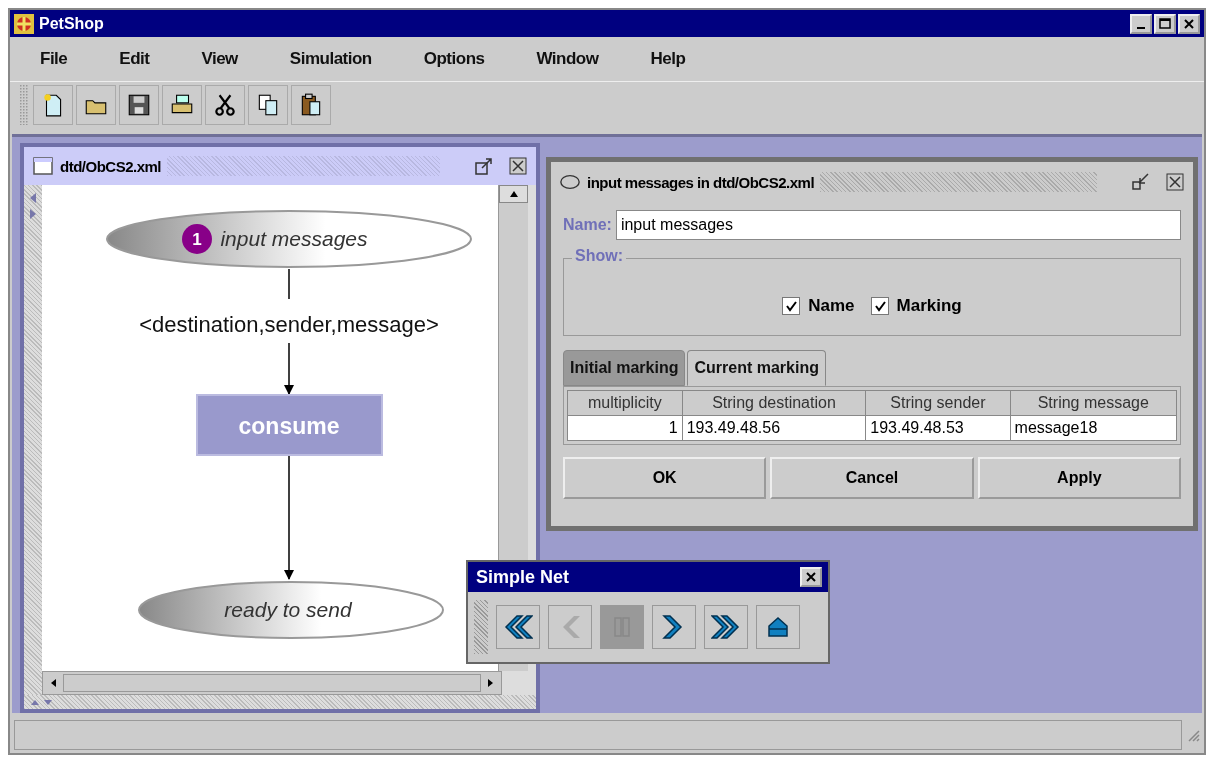  I want to click on menu-item: Help, so click(668, 59).